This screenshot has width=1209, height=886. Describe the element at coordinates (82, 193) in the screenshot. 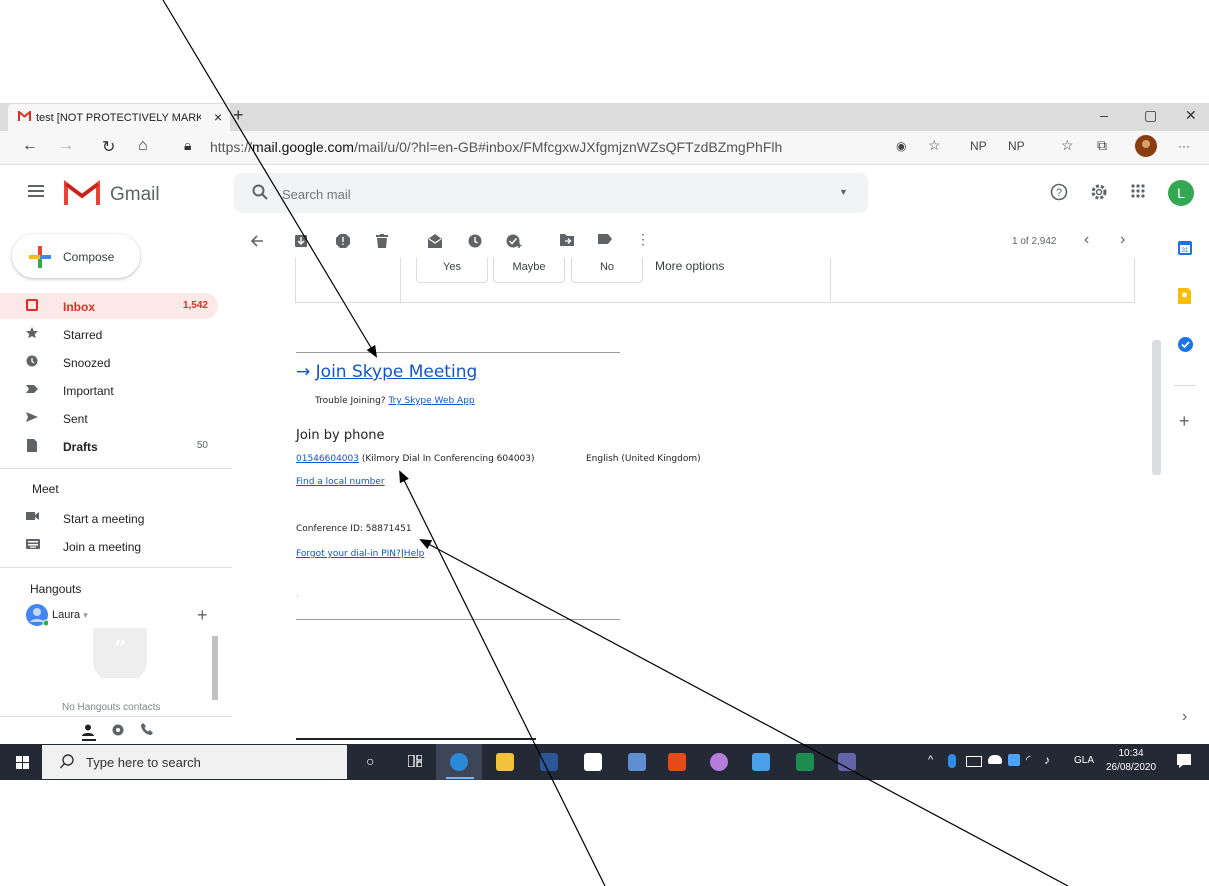

I see `gmail-logo-icon` at that location.